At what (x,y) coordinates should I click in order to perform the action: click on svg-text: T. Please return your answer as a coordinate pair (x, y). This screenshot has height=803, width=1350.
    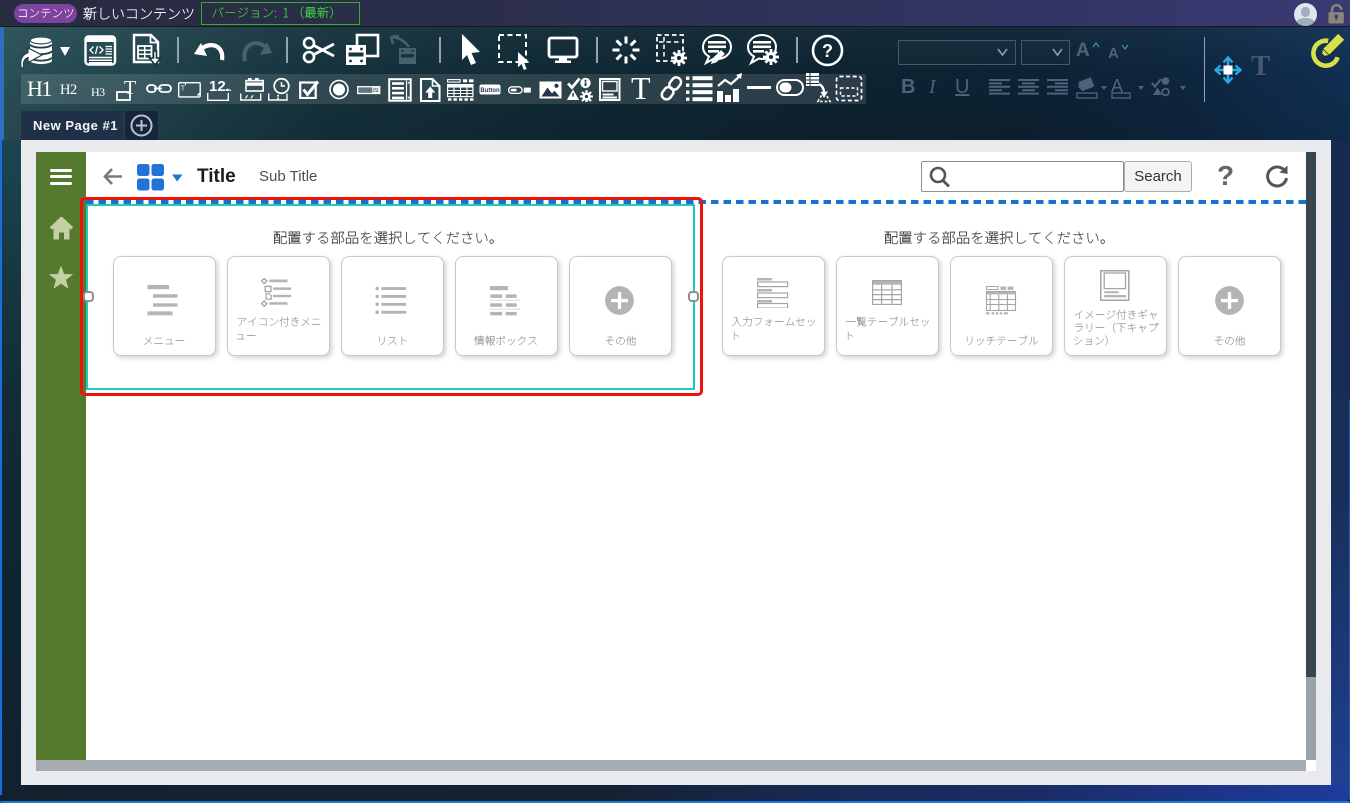
    Looking at the image, I should click on (183, 89).